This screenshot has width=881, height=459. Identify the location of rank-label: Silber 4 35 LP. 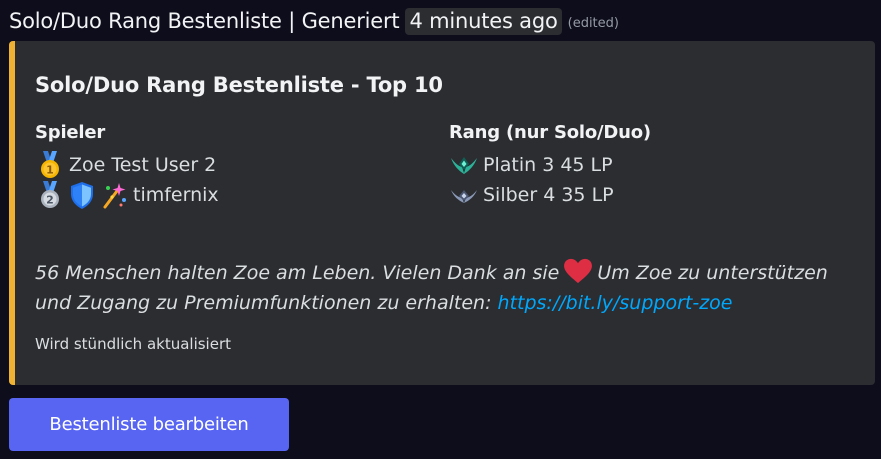
(548, 195).